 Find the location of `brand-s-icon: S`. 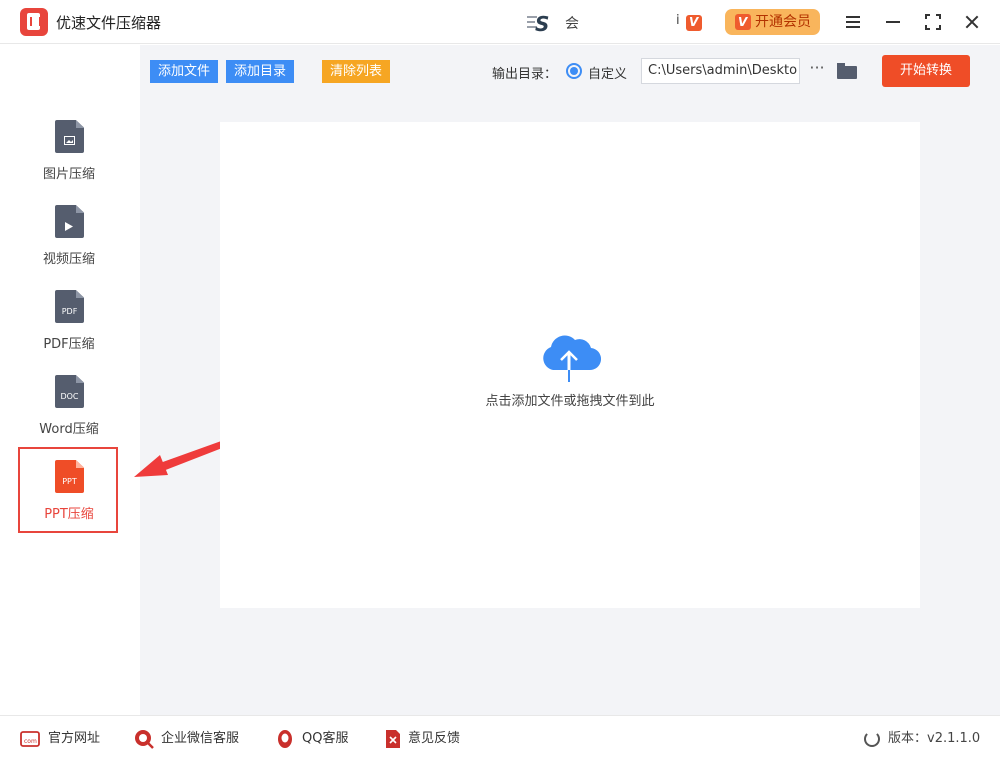

brand-s-icon: S is located at coordinates (538, 23).